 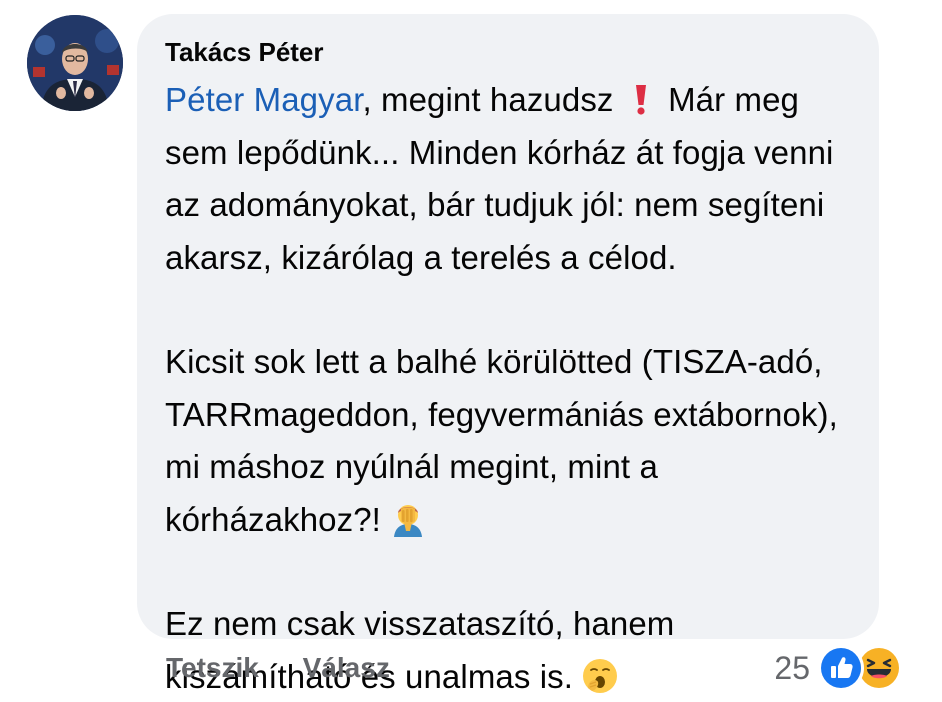 What do you see at coordinates (841, 668) in the screenshot?
I see `like-reaction-icon` at bounding box center [841, 668].